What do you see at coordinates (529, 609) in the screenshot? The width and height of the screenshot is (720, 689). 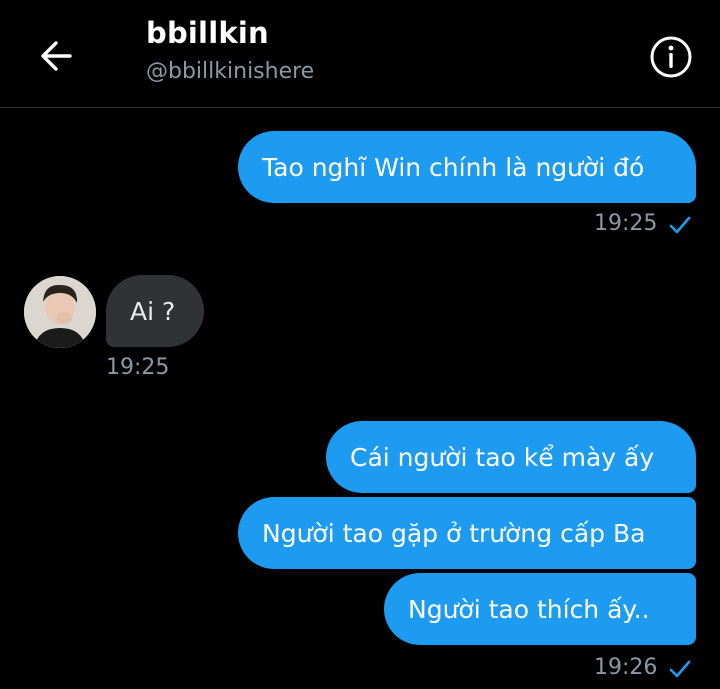 I see `message-text: Người tao thích ấy..` at bounding box center [529, 609].